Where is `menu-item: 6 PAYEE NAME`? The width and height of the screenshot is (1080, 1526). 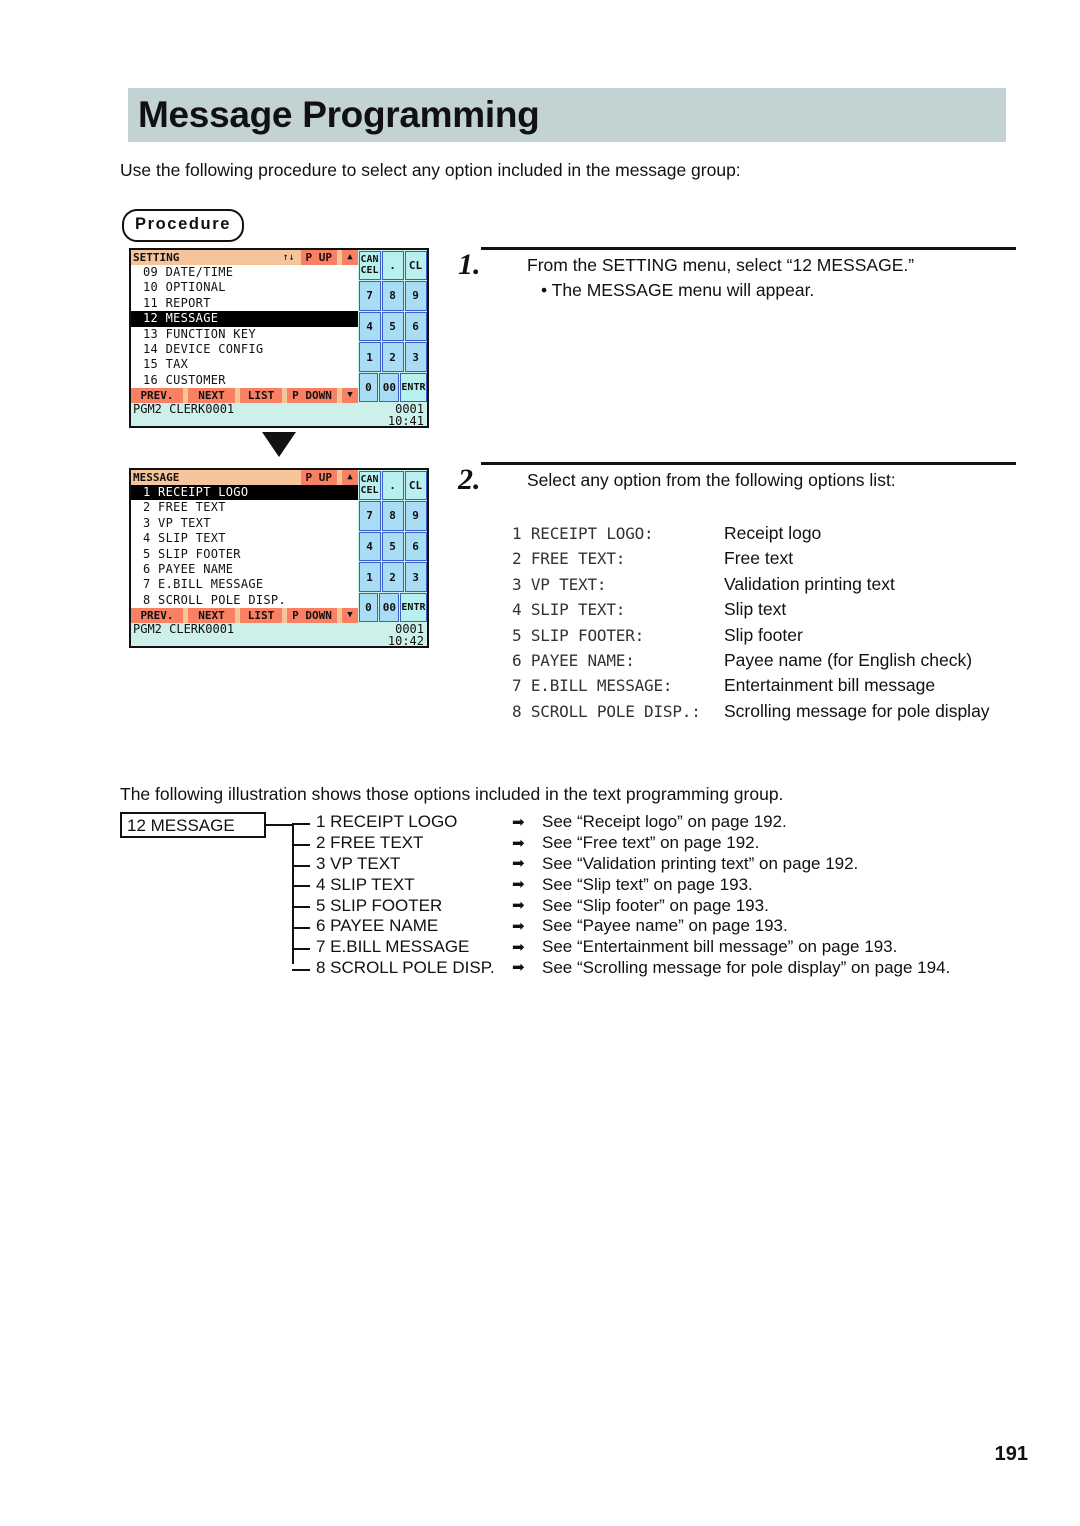
menu-item: 6 PAYEE NAME is located at coordinates (244, 569).